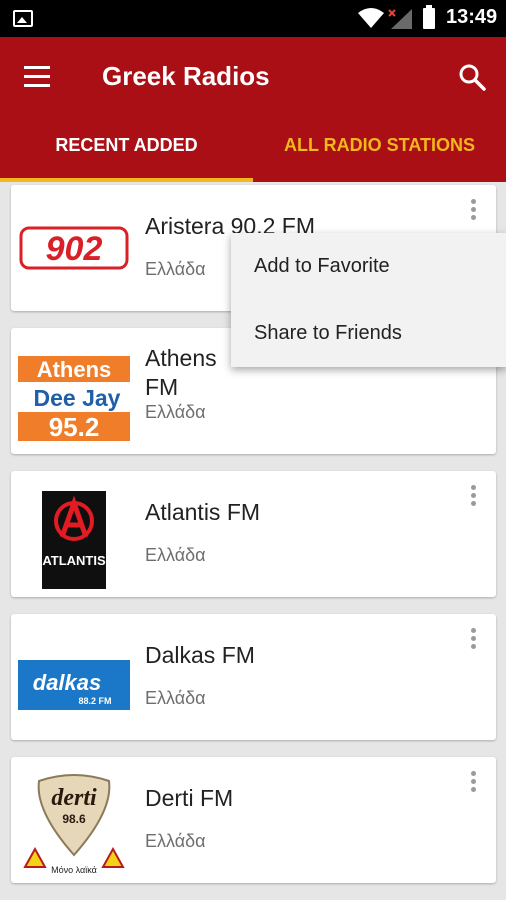 The height and width of the screenshot is (900, 506). What do you see at coordinates (186, 76) in the screenshot?
I see `app-title: Greek Radios` at bounding box center [186, 76].